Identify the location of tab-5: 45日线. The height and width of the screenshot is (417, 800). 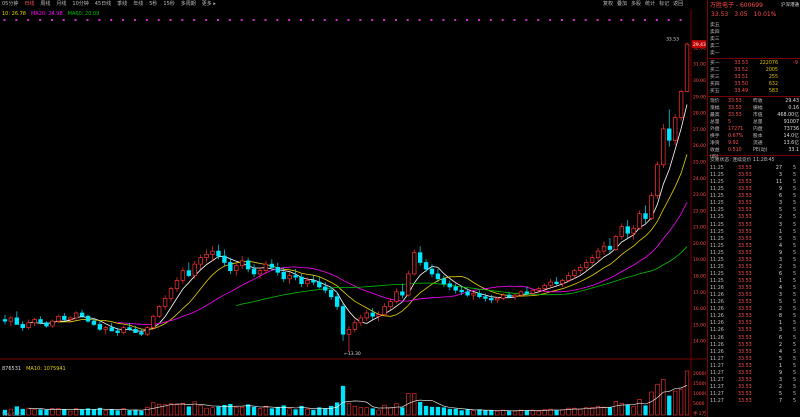
(103, 4).